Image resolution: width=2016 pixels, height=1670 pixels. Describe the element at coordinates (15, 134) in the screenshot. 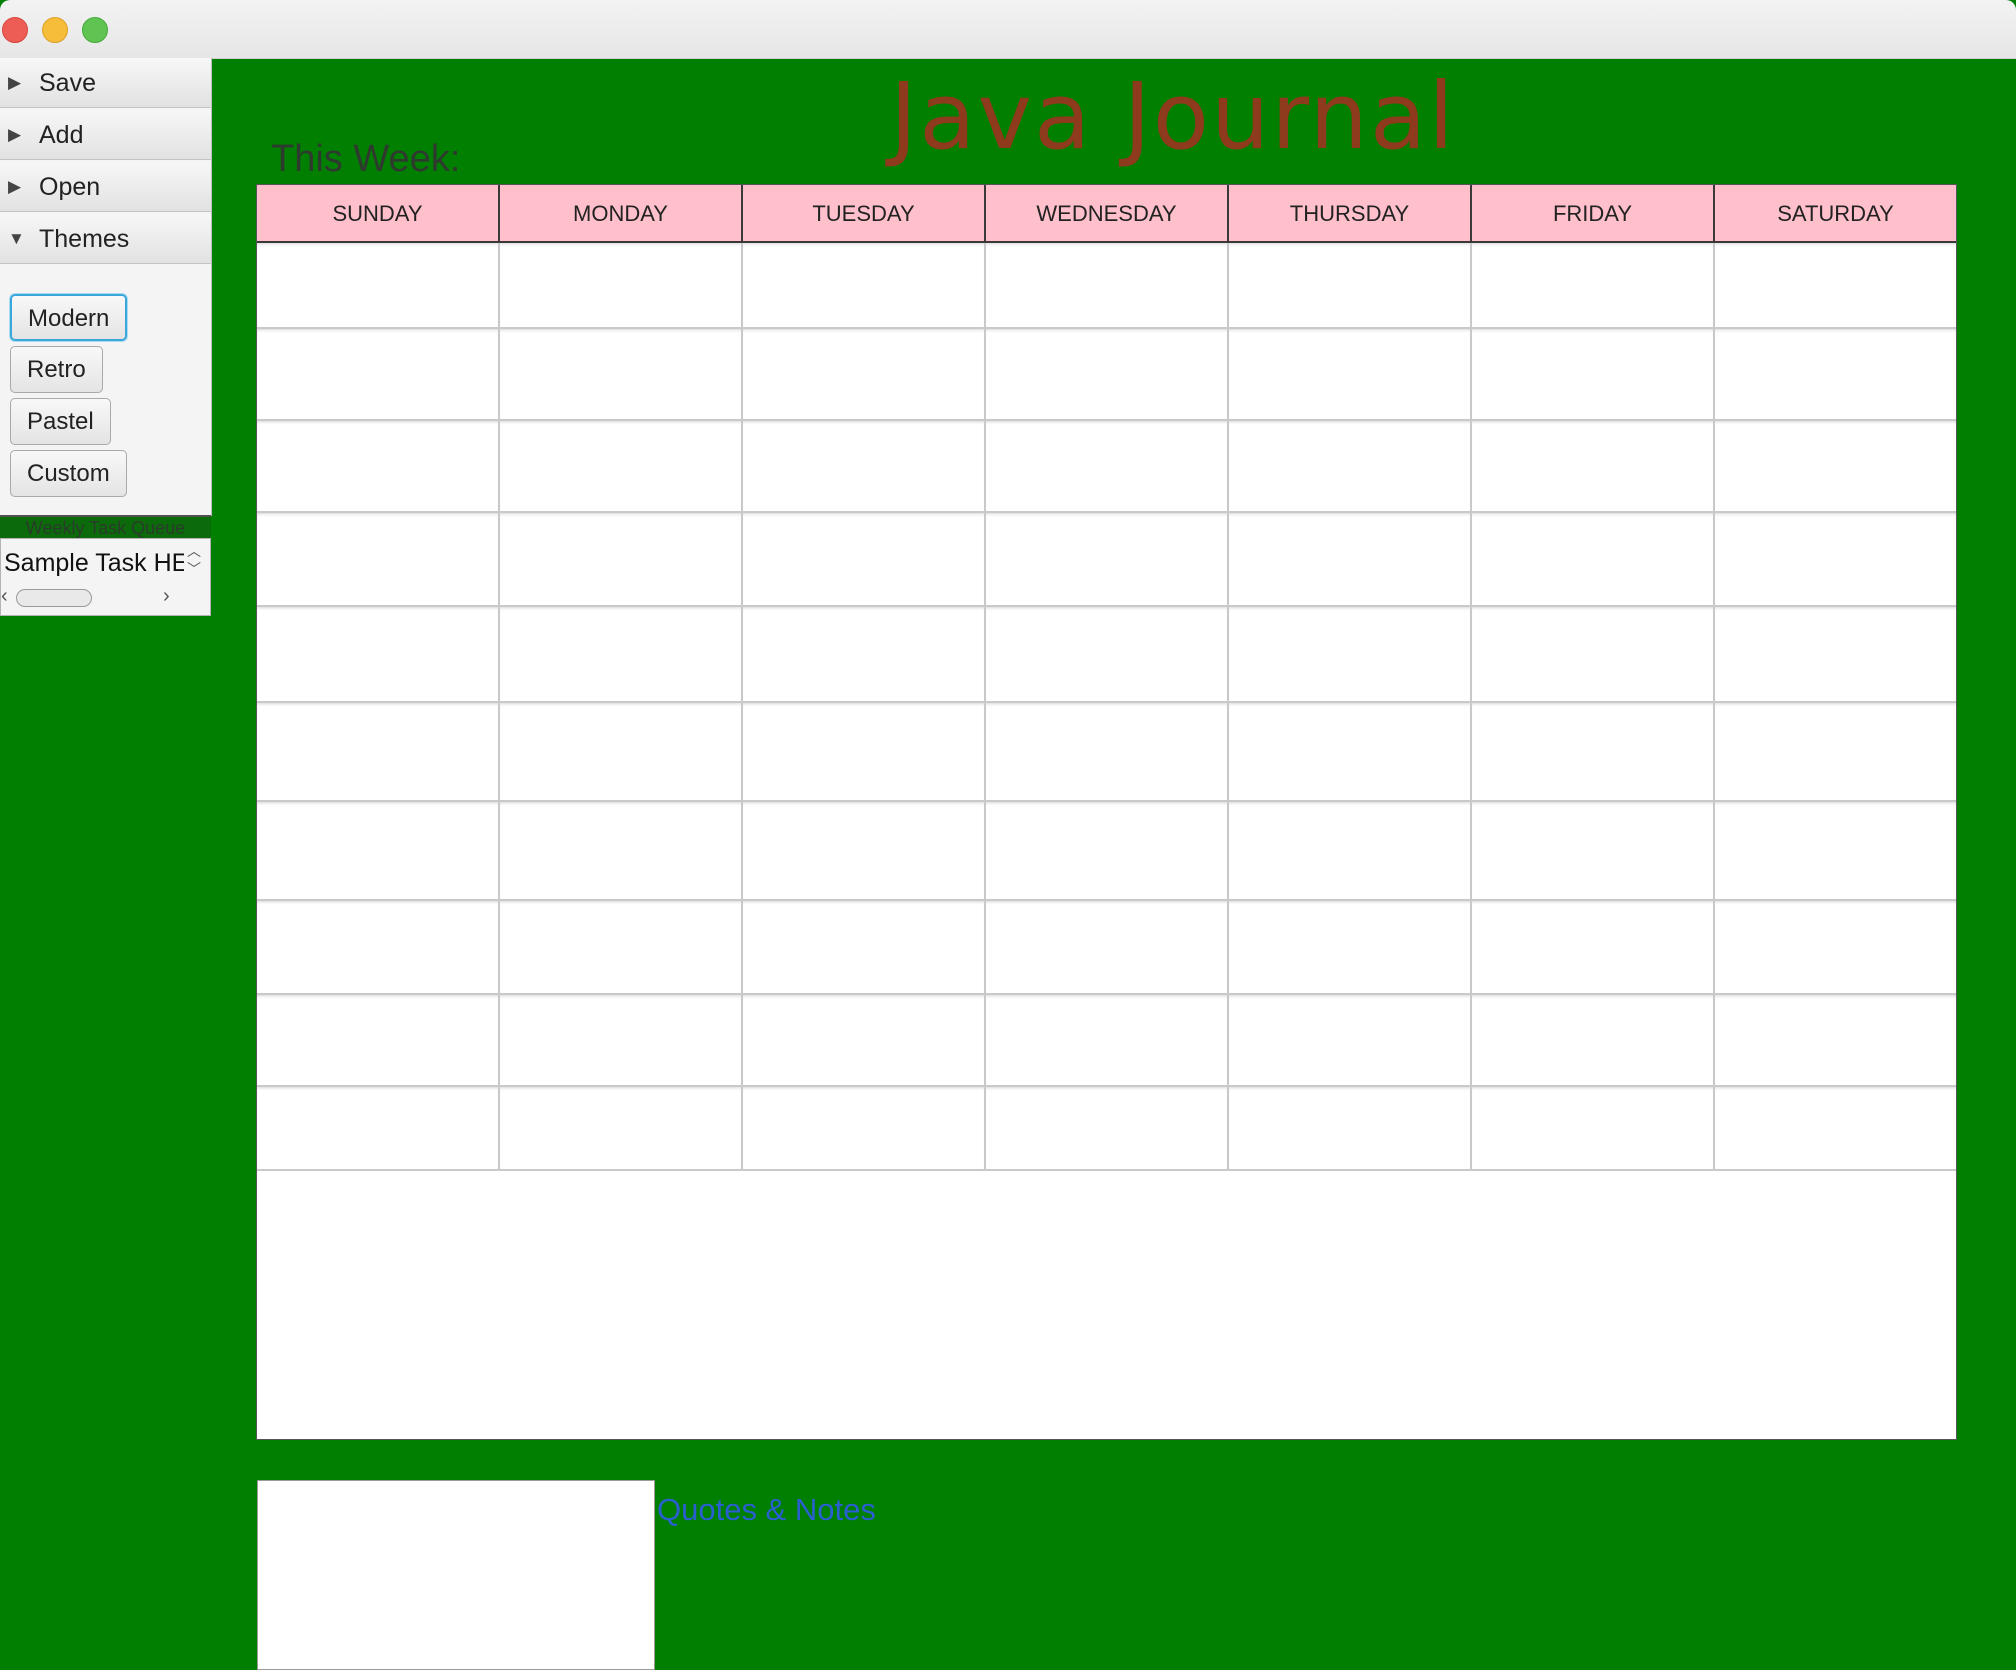

I see `collapsed-arrow-icon: ▶` at that location.